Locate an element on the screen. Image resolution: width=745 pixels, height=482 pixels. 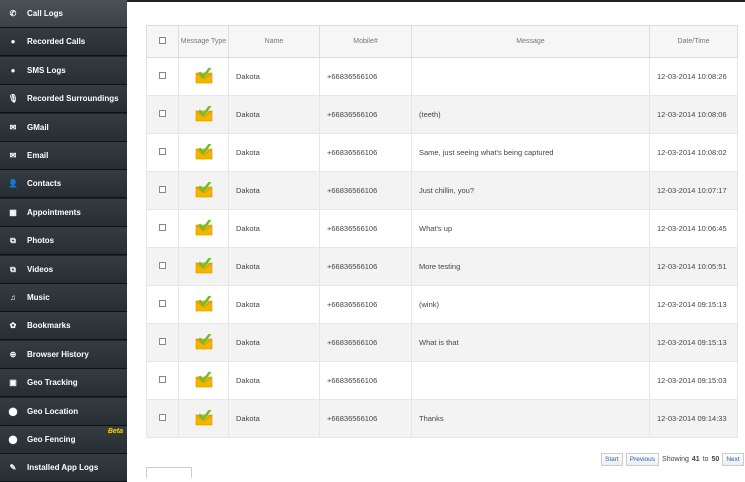
sidebar-item-label: Contacts is located at coordinates (44, 183).